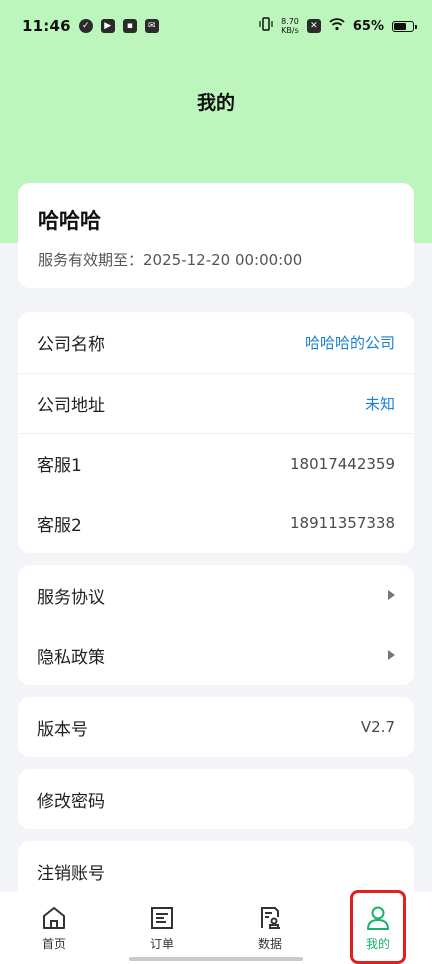  I want to click on bottom-navigation: 首页 订单 数据 我的, so click(216, 928).